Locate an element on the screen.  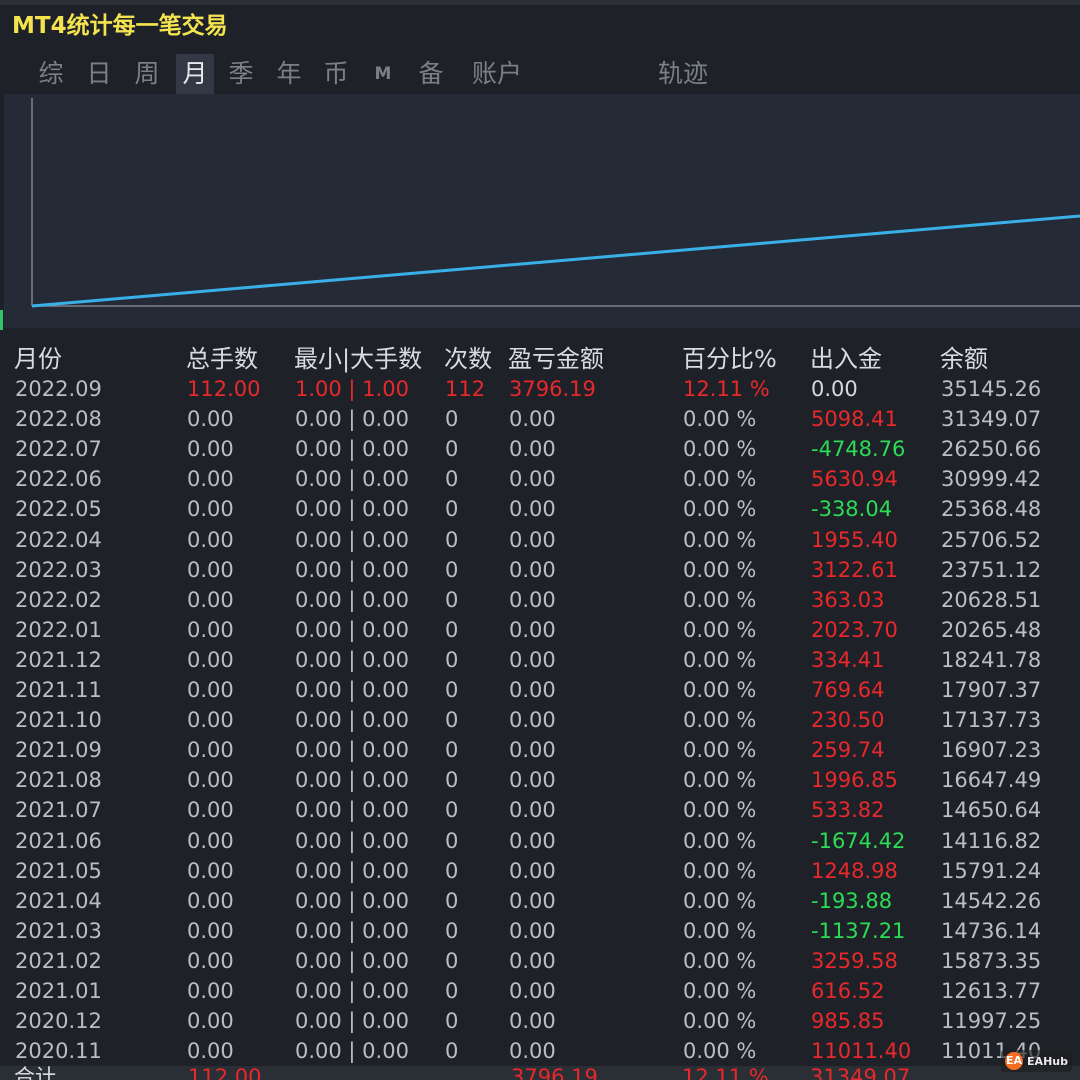
tab-8: 备 is located at coordinates (431, 74).